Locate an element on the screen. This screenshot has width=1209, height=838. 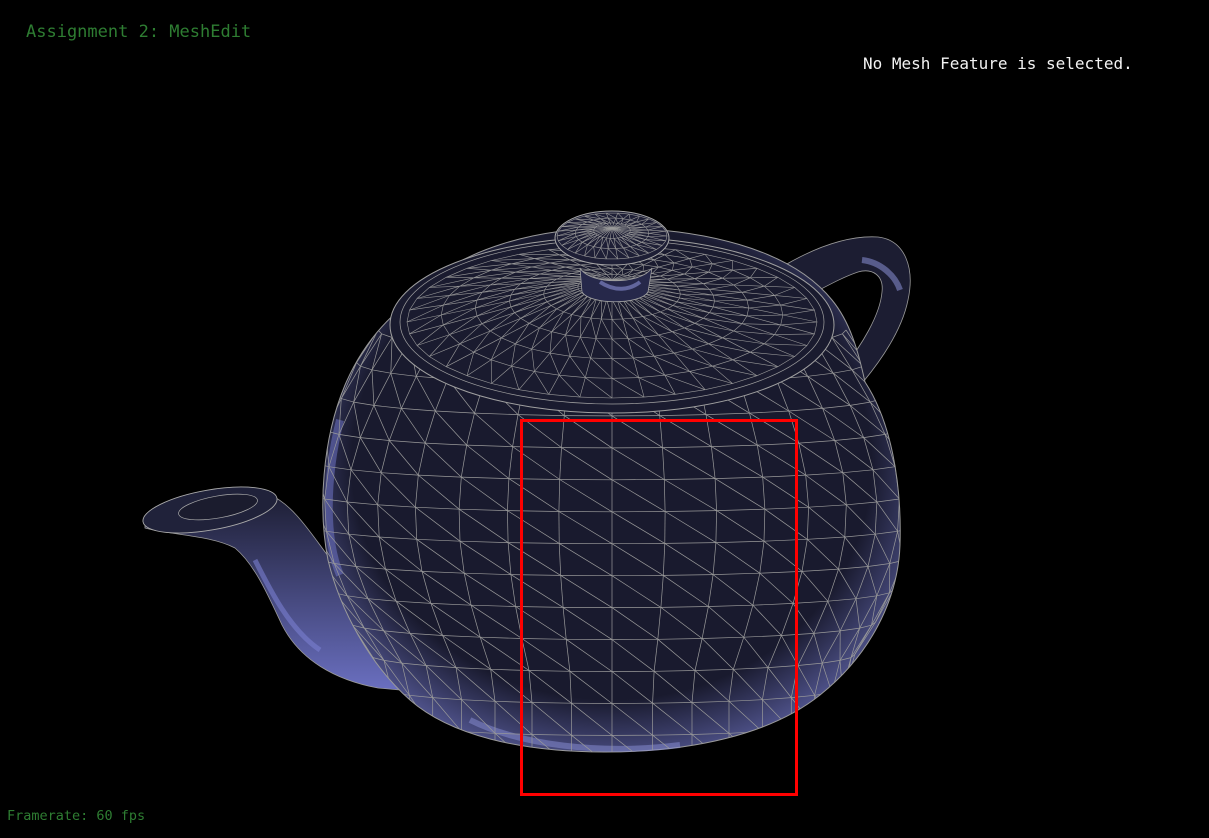
selection-status: No Mesh Feature is selected. is located at coordinates (998, 63).